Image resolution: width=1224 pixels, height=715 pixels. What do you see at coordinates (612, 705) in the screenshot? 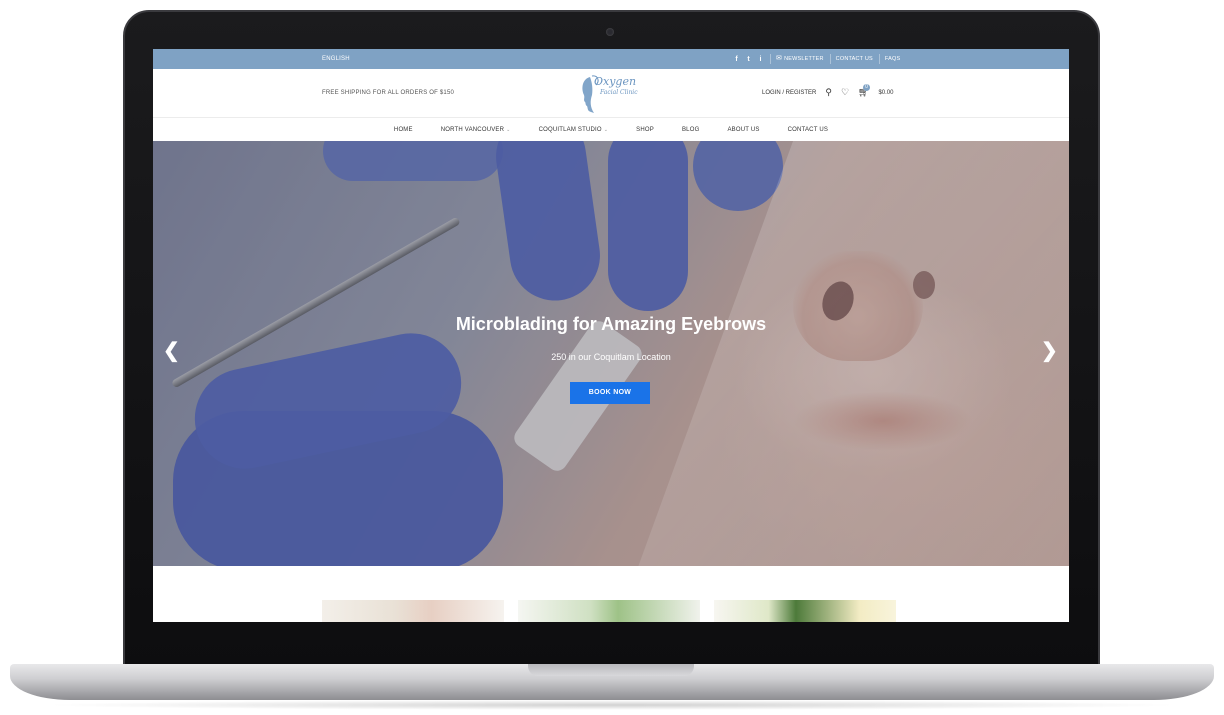
I see `laptop-shadow` at bounding box center [612, 705].